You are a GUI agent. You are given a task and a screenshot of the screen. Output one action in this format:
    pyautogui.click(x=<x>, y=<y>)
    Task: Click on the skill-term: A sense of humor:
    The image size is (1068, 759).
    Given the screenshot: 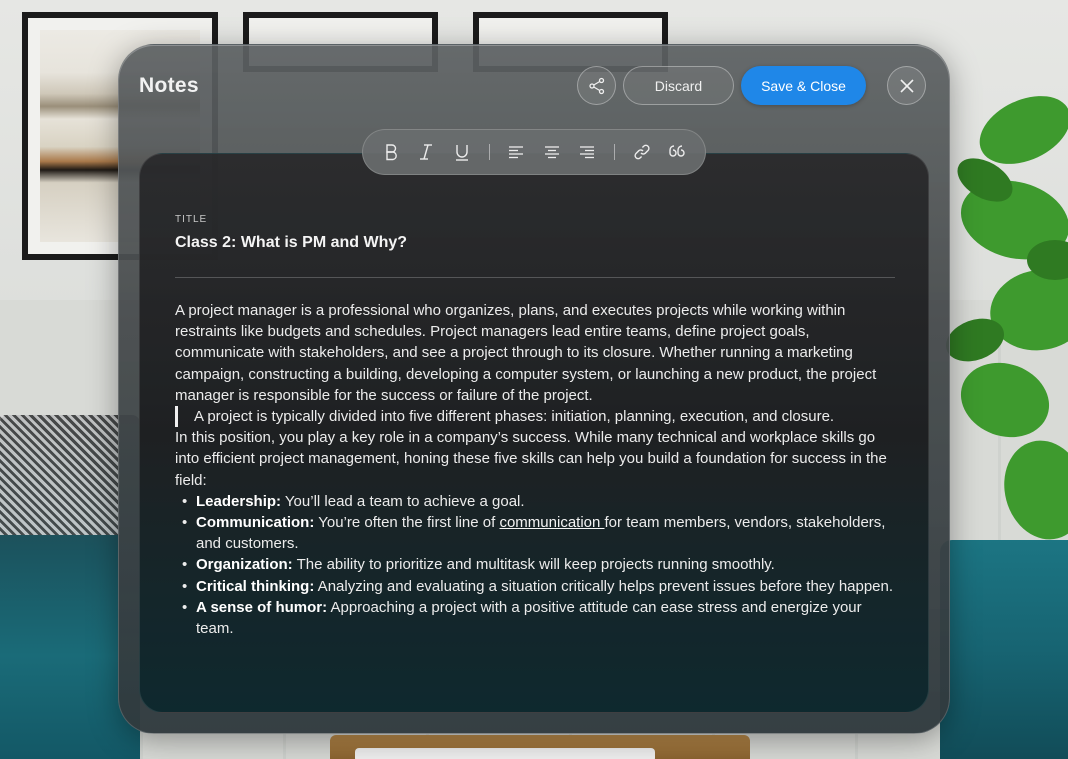 What is the action you would take?
    pyautogui.click(x=262, y=607)
    